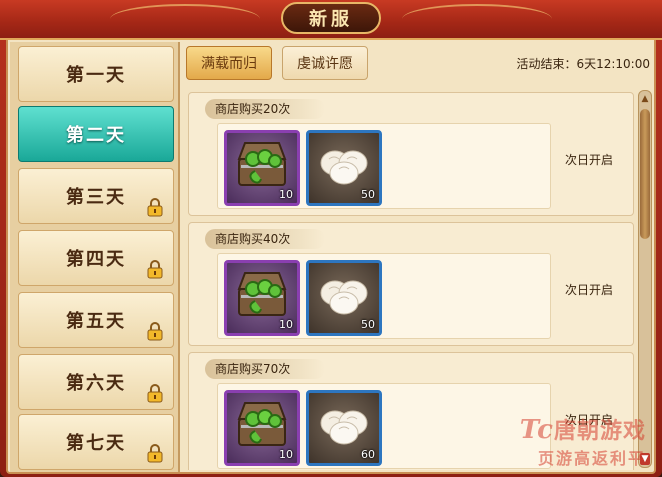 The width and height of the screenshot is (662, 477). Describe the element at coordinates (265, 109) in the screenshot. I see `task-title: 商店购买20次` at that location.